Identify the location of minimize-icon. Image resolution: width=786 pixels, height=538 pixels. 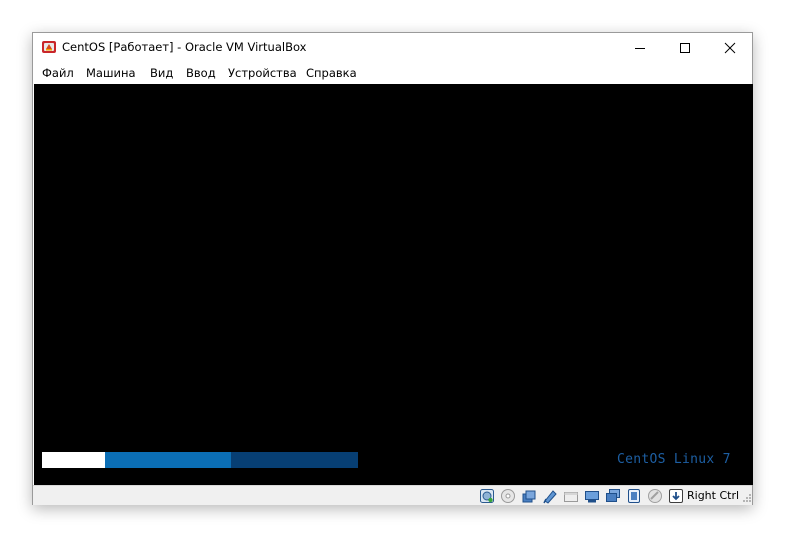
(639, 48).